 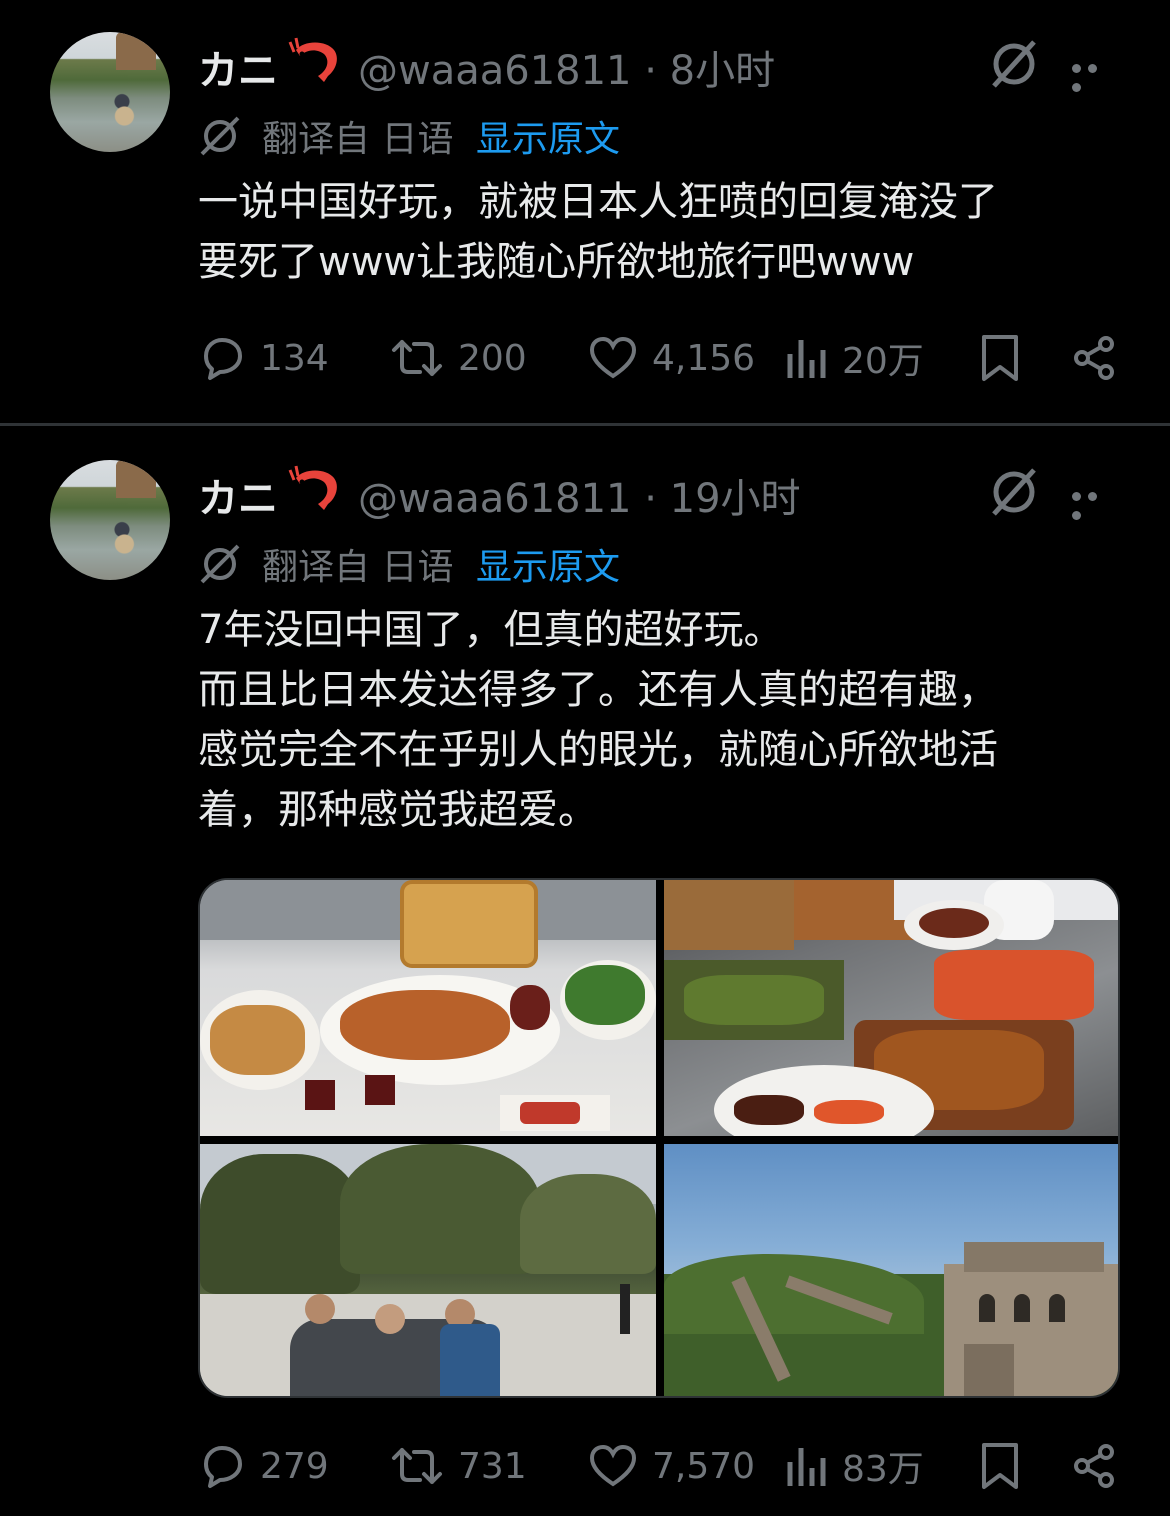 I want to click on like-button: 4,156, so click(x=671, y=358).